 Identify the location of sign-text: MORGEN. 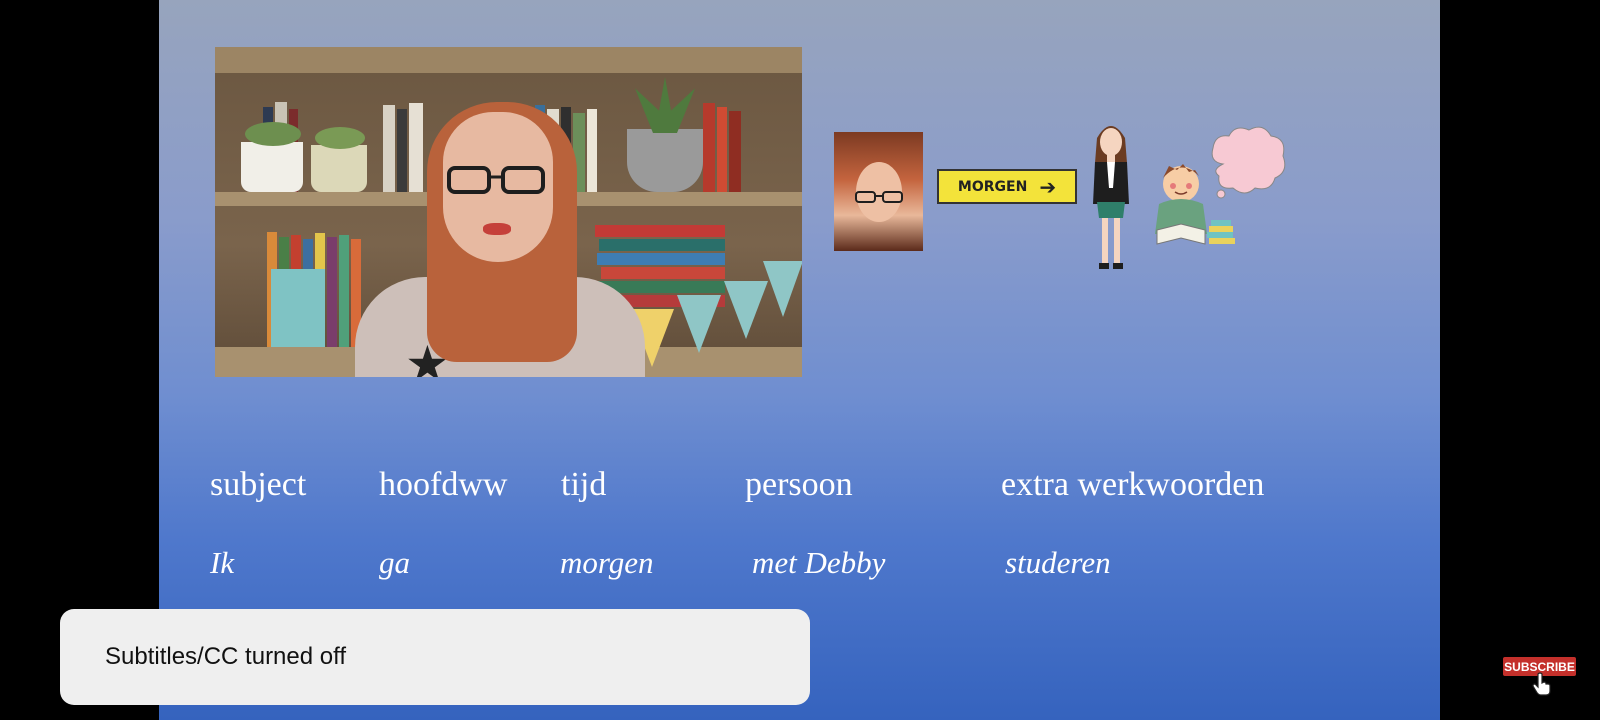
(992, 186).